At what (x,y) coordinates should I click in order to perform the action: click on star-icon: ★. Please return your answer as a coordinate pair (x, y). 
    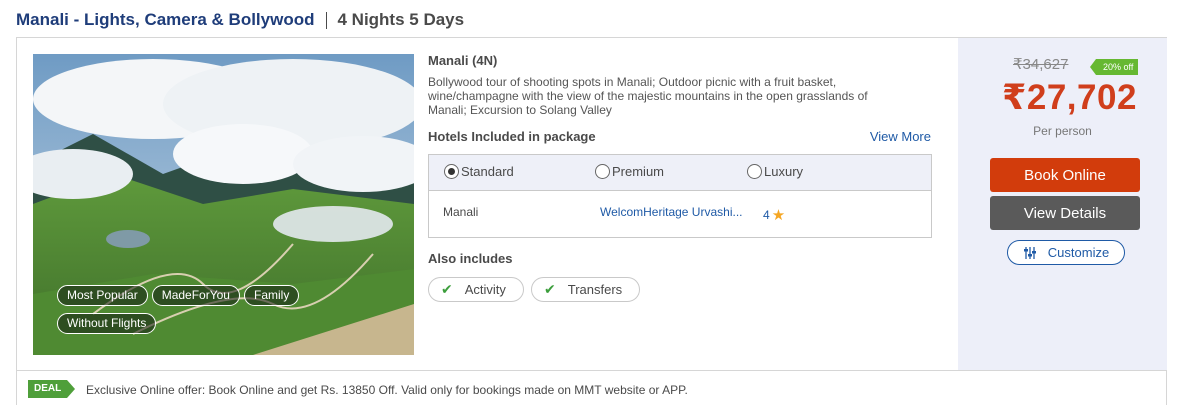
    Looking at the image, I should click on (778, 215).